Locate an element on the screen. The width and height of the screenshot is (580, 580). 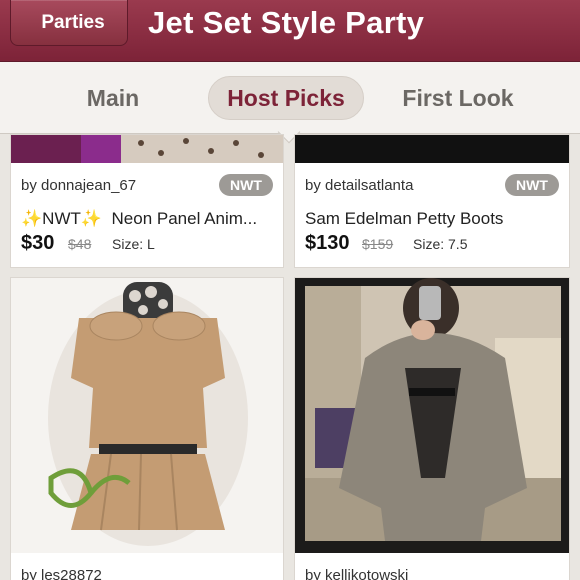
size-label: Size: 7.5 is located at coordinates (440, 244).